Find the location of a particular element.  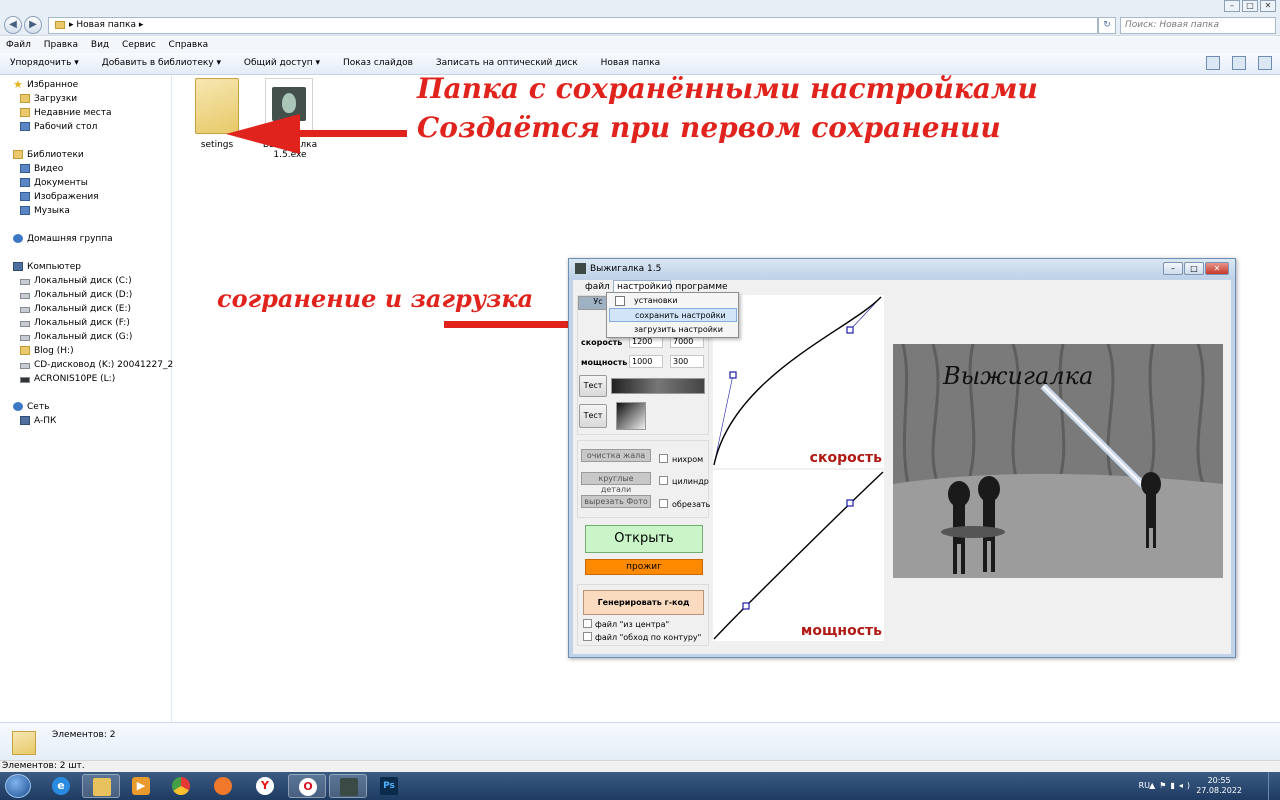

speed-label: скорость is located at coordinates (602, 342).